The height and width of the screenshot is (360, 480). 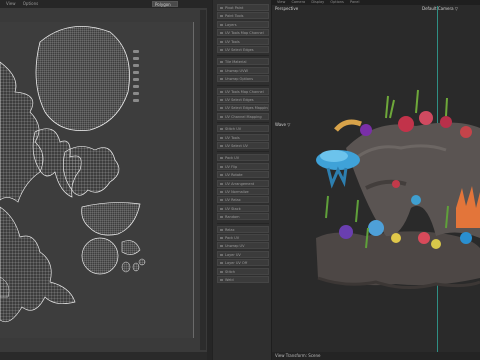 I want to click on tool-button: UV Normalize, so click(x=243, y=191).